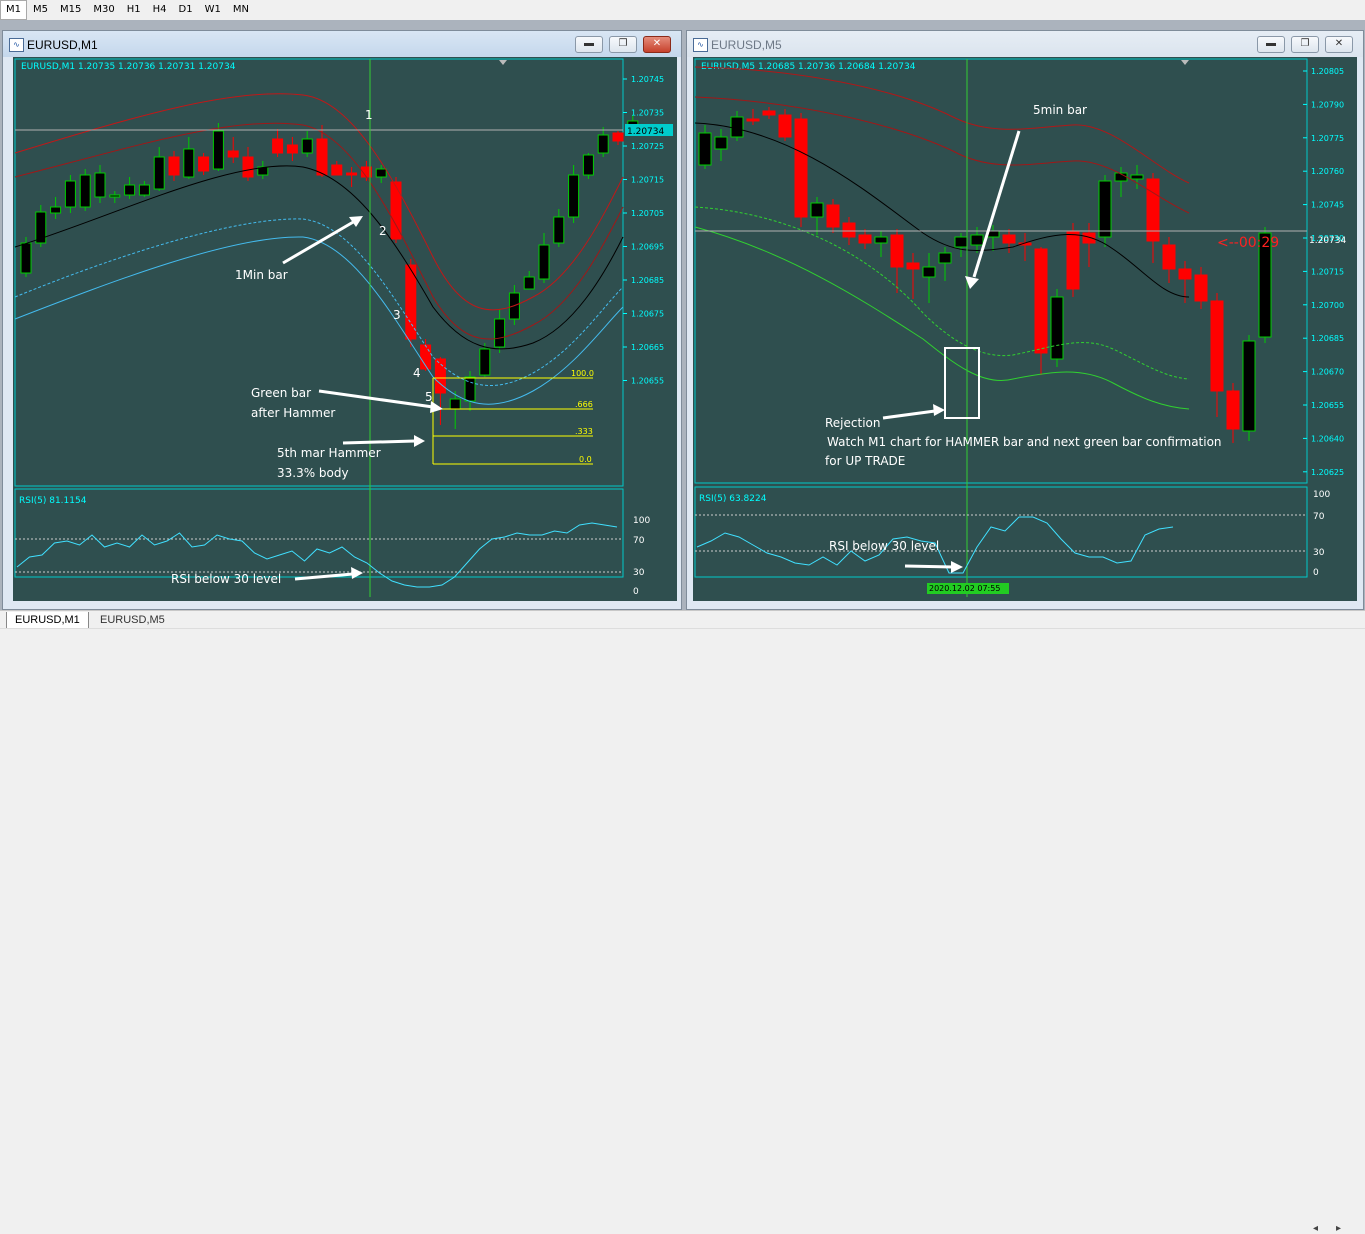 This screenshot has height=1234, width=1365. Describe the element at coordinates (1025, 44) in the screenshot. I see `window-titlebar: ∿ EURUSD,M5 ▬ ❐ ✕` at that location.